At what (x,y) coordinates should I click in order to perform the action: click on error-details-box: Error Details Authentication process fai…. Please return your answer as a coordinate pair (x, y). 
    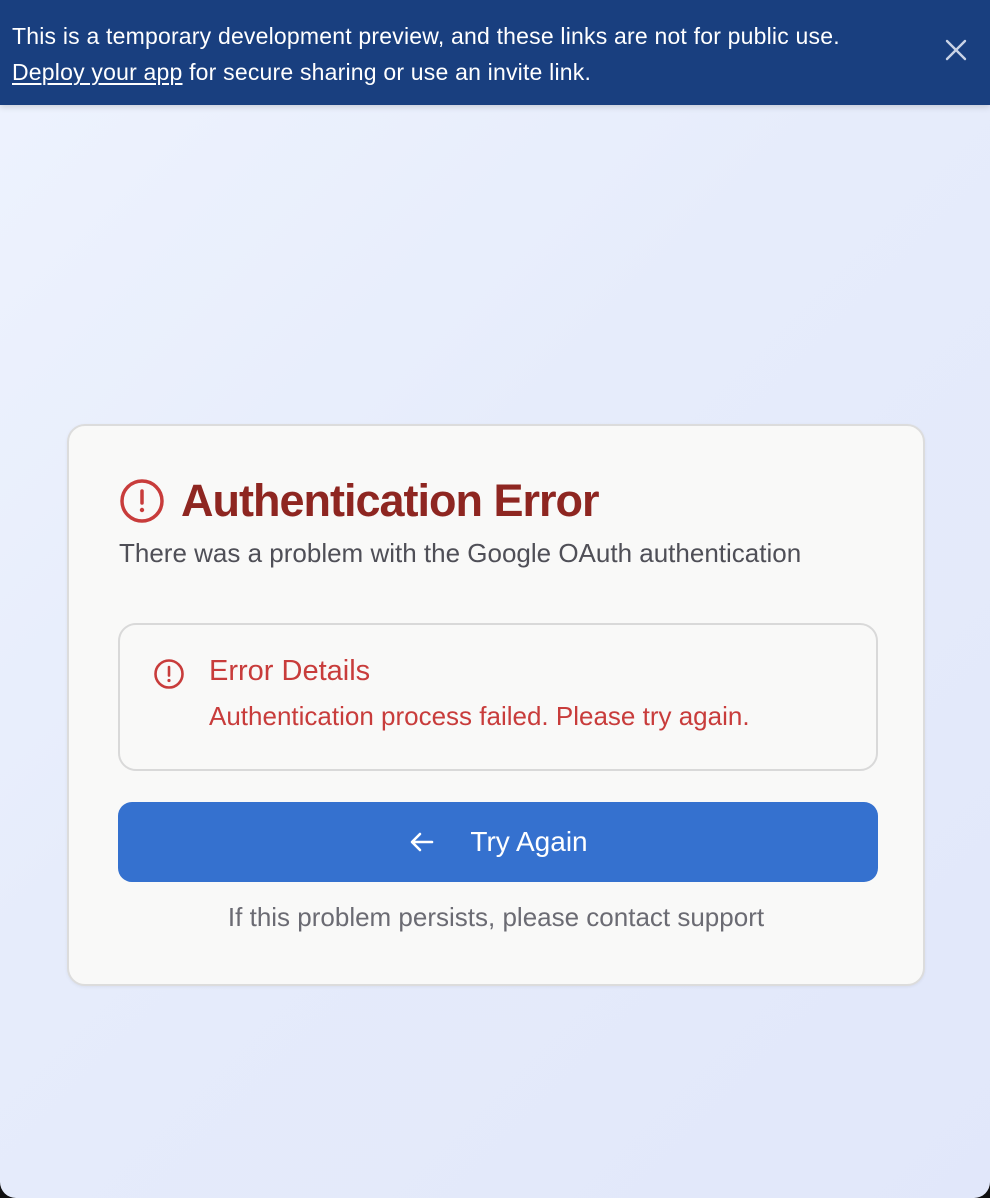
    Looking at the image, I should click on (498, 697).